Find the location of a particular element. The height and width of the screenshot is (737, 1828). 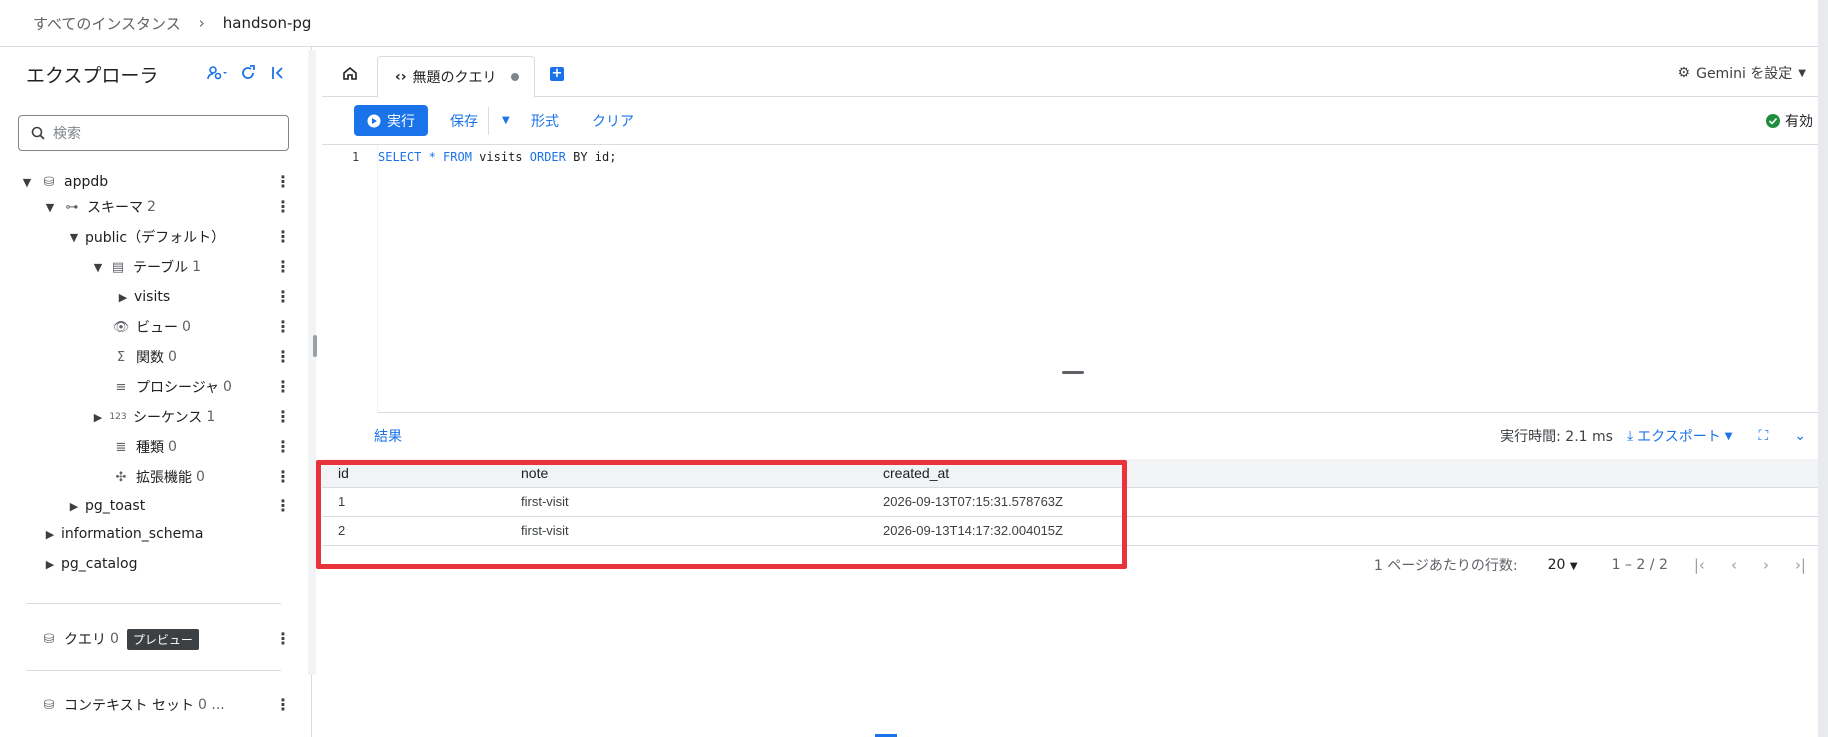

prev-page-icon: ‹ is located at coordinates (1734, 565).